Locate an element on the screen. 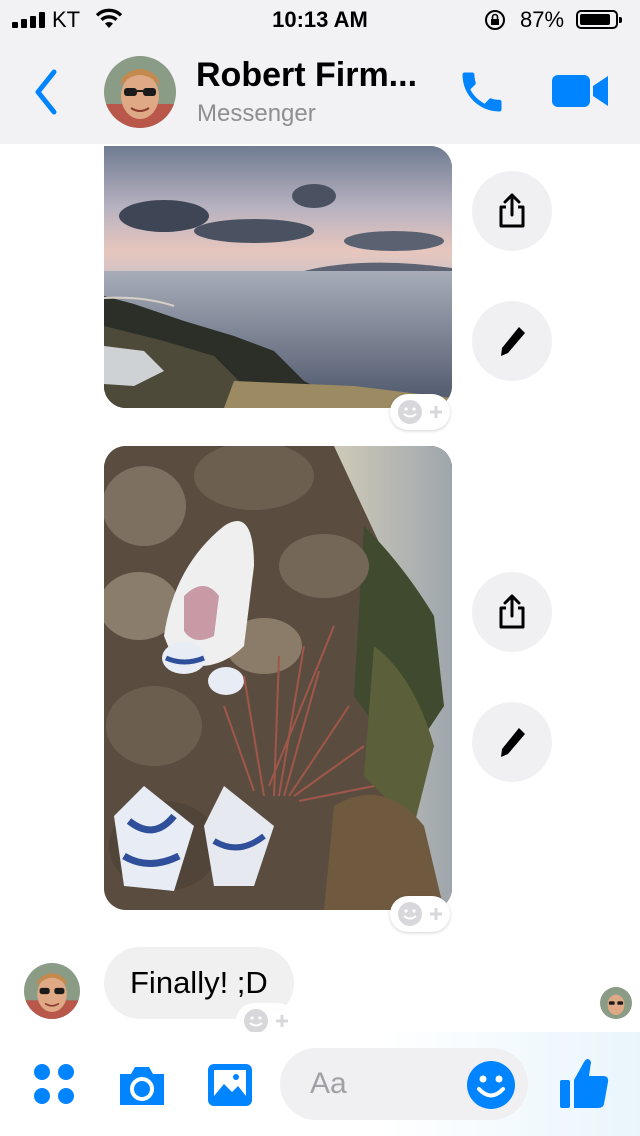 The height and width of the screenshot is (1136, 640). photo-message-landscape is located at coordinates (278, 277).